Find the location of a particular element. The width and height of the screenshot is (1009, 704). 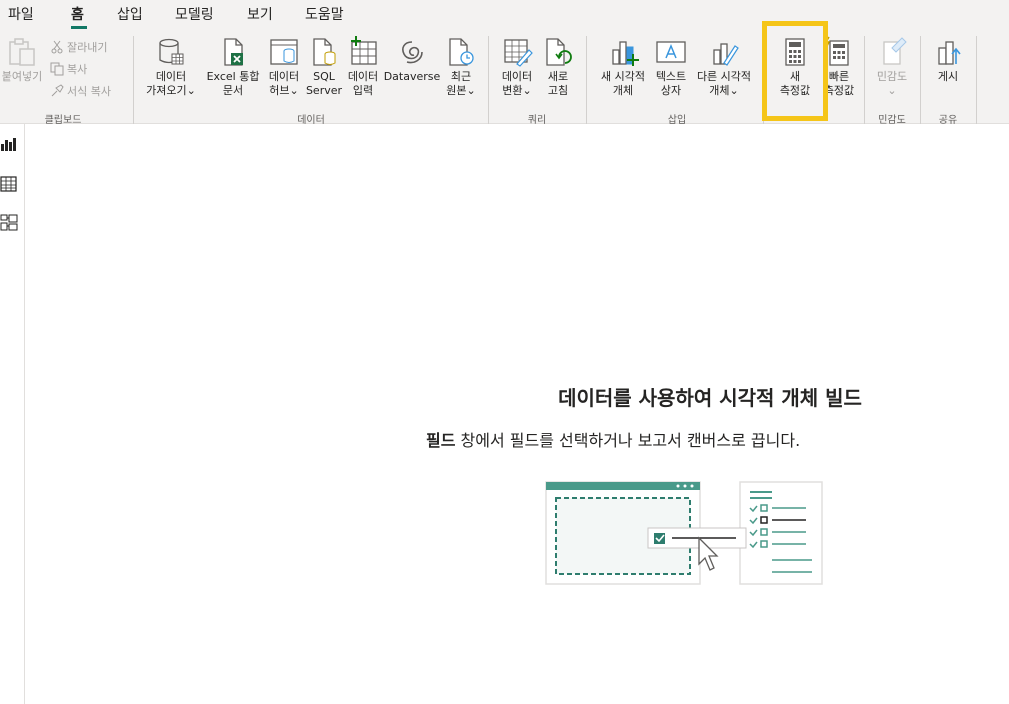

empty-state-title: 데이터를 사용하여 시각적 개체 빌드 is located at coordinates (710, 398).